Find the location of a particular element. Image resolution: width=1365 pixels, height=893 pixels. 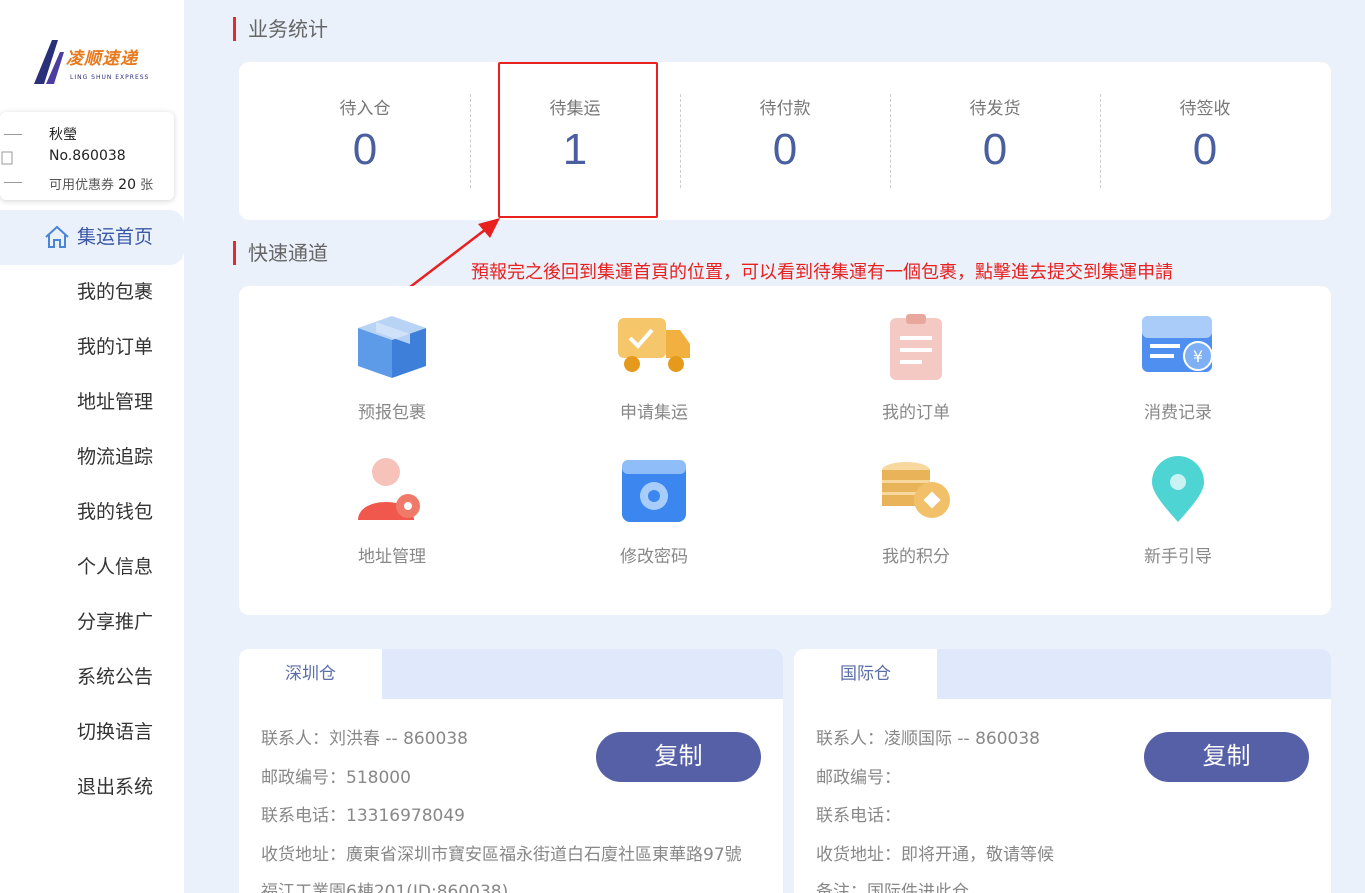

sidebar-item-language: 切换语言 is located at coordinates (92, 732).